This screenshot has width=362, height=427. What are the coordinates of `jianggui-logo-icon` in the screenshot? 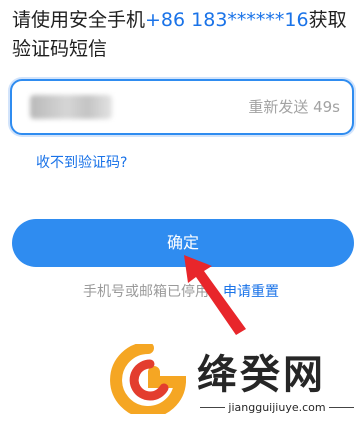 It's located at (148, 379).